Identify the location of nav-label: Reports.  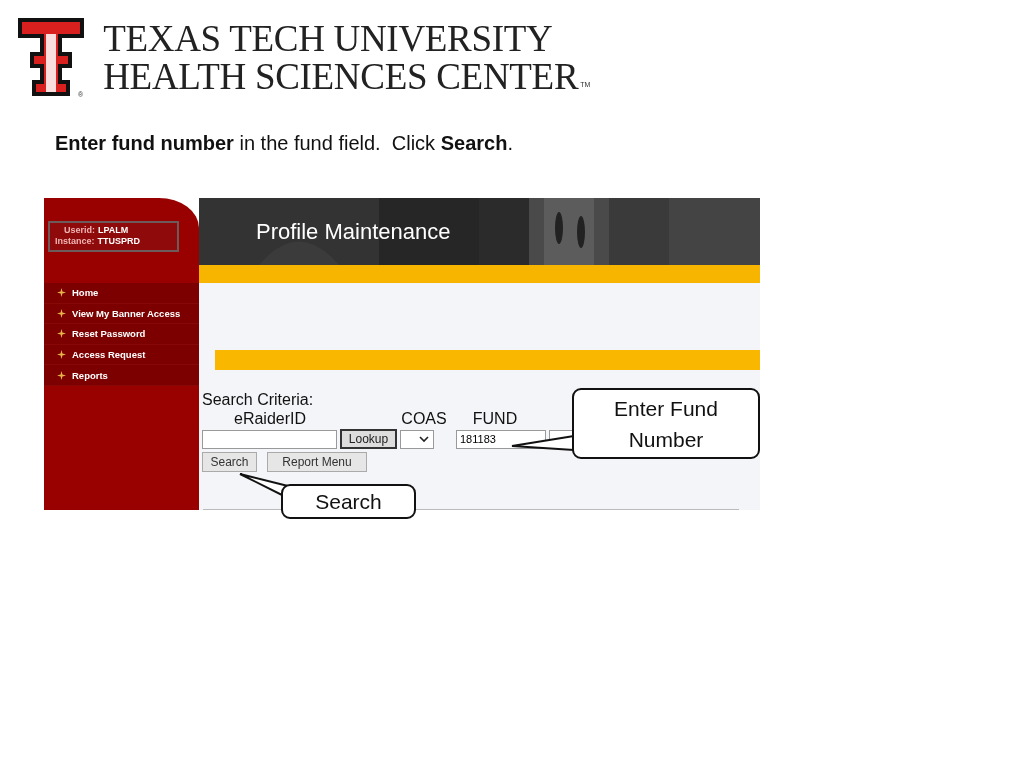
(90, 375).